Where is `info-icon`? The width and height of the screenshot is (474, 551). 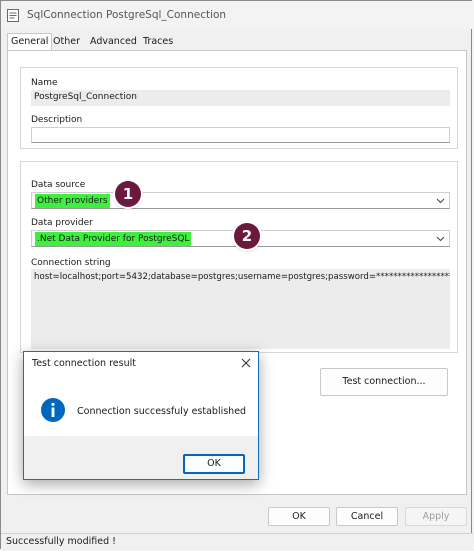
info-icon is located at coordinates (53, 410).